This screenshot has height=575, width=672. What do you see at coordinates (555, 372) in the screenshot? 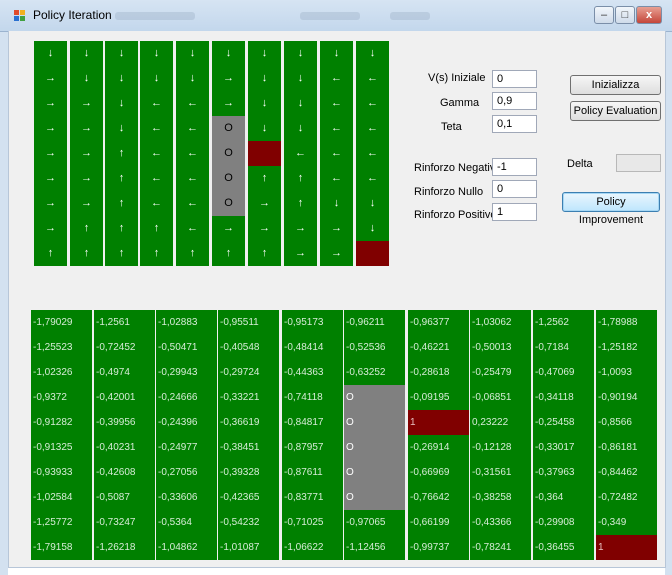
I see `value-cell: -0,47069` at bounding box center [555, 372].